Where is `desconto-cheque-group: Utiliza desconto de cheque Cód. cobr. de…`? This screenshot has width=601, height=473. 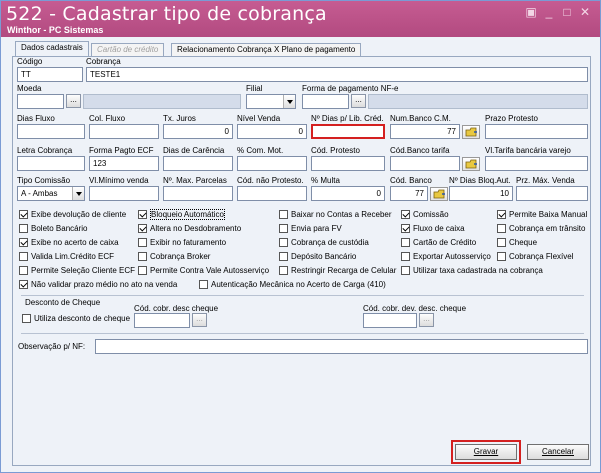
desconto-cheque-group: Utiliza desconto de cheque Cód. cobr. de… is located at coordinates (305, 317).